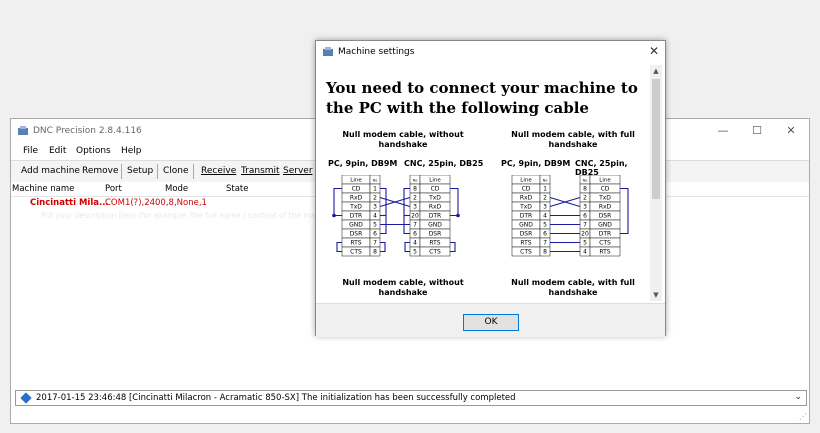  I want to click on col-state: State, so click(237, 189).